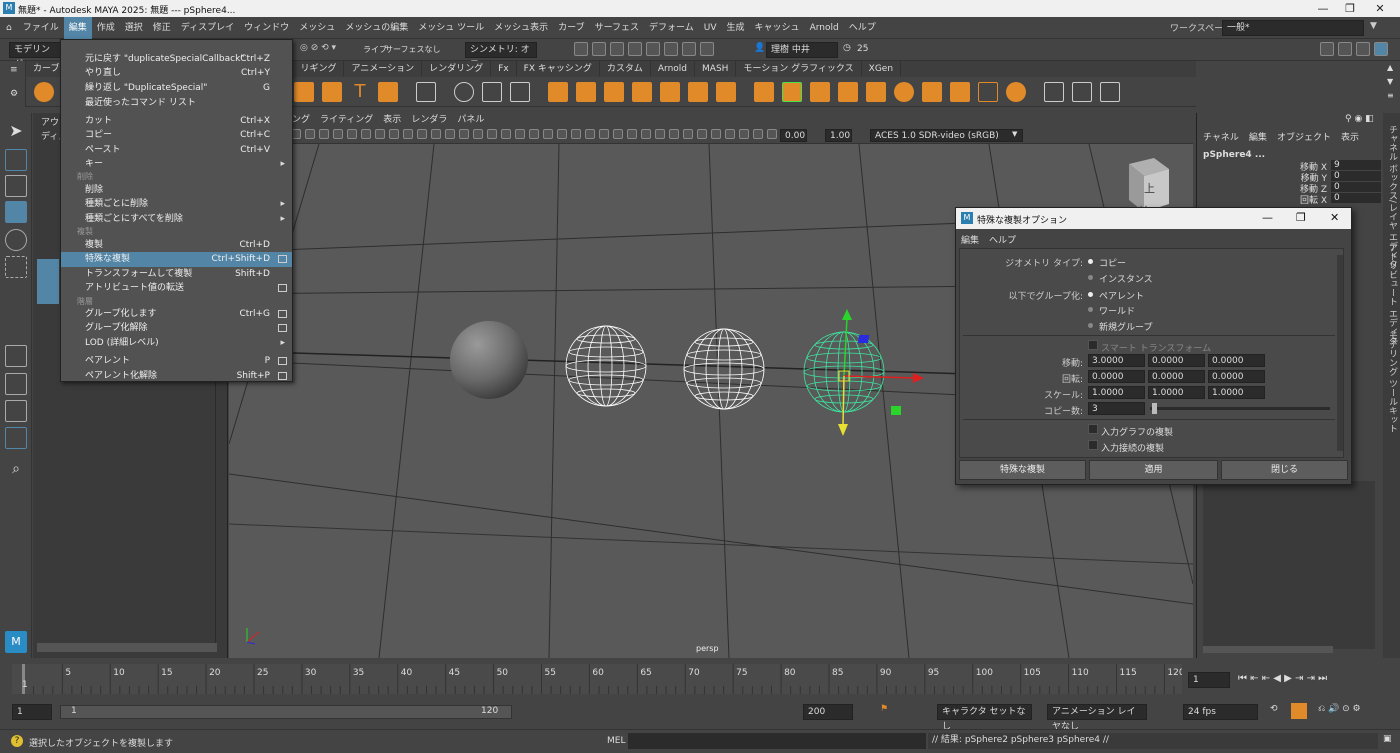 The image size is (1400, 753). I want to click on menu-item-cut: カット Ctrl+X, so click(176, 121).